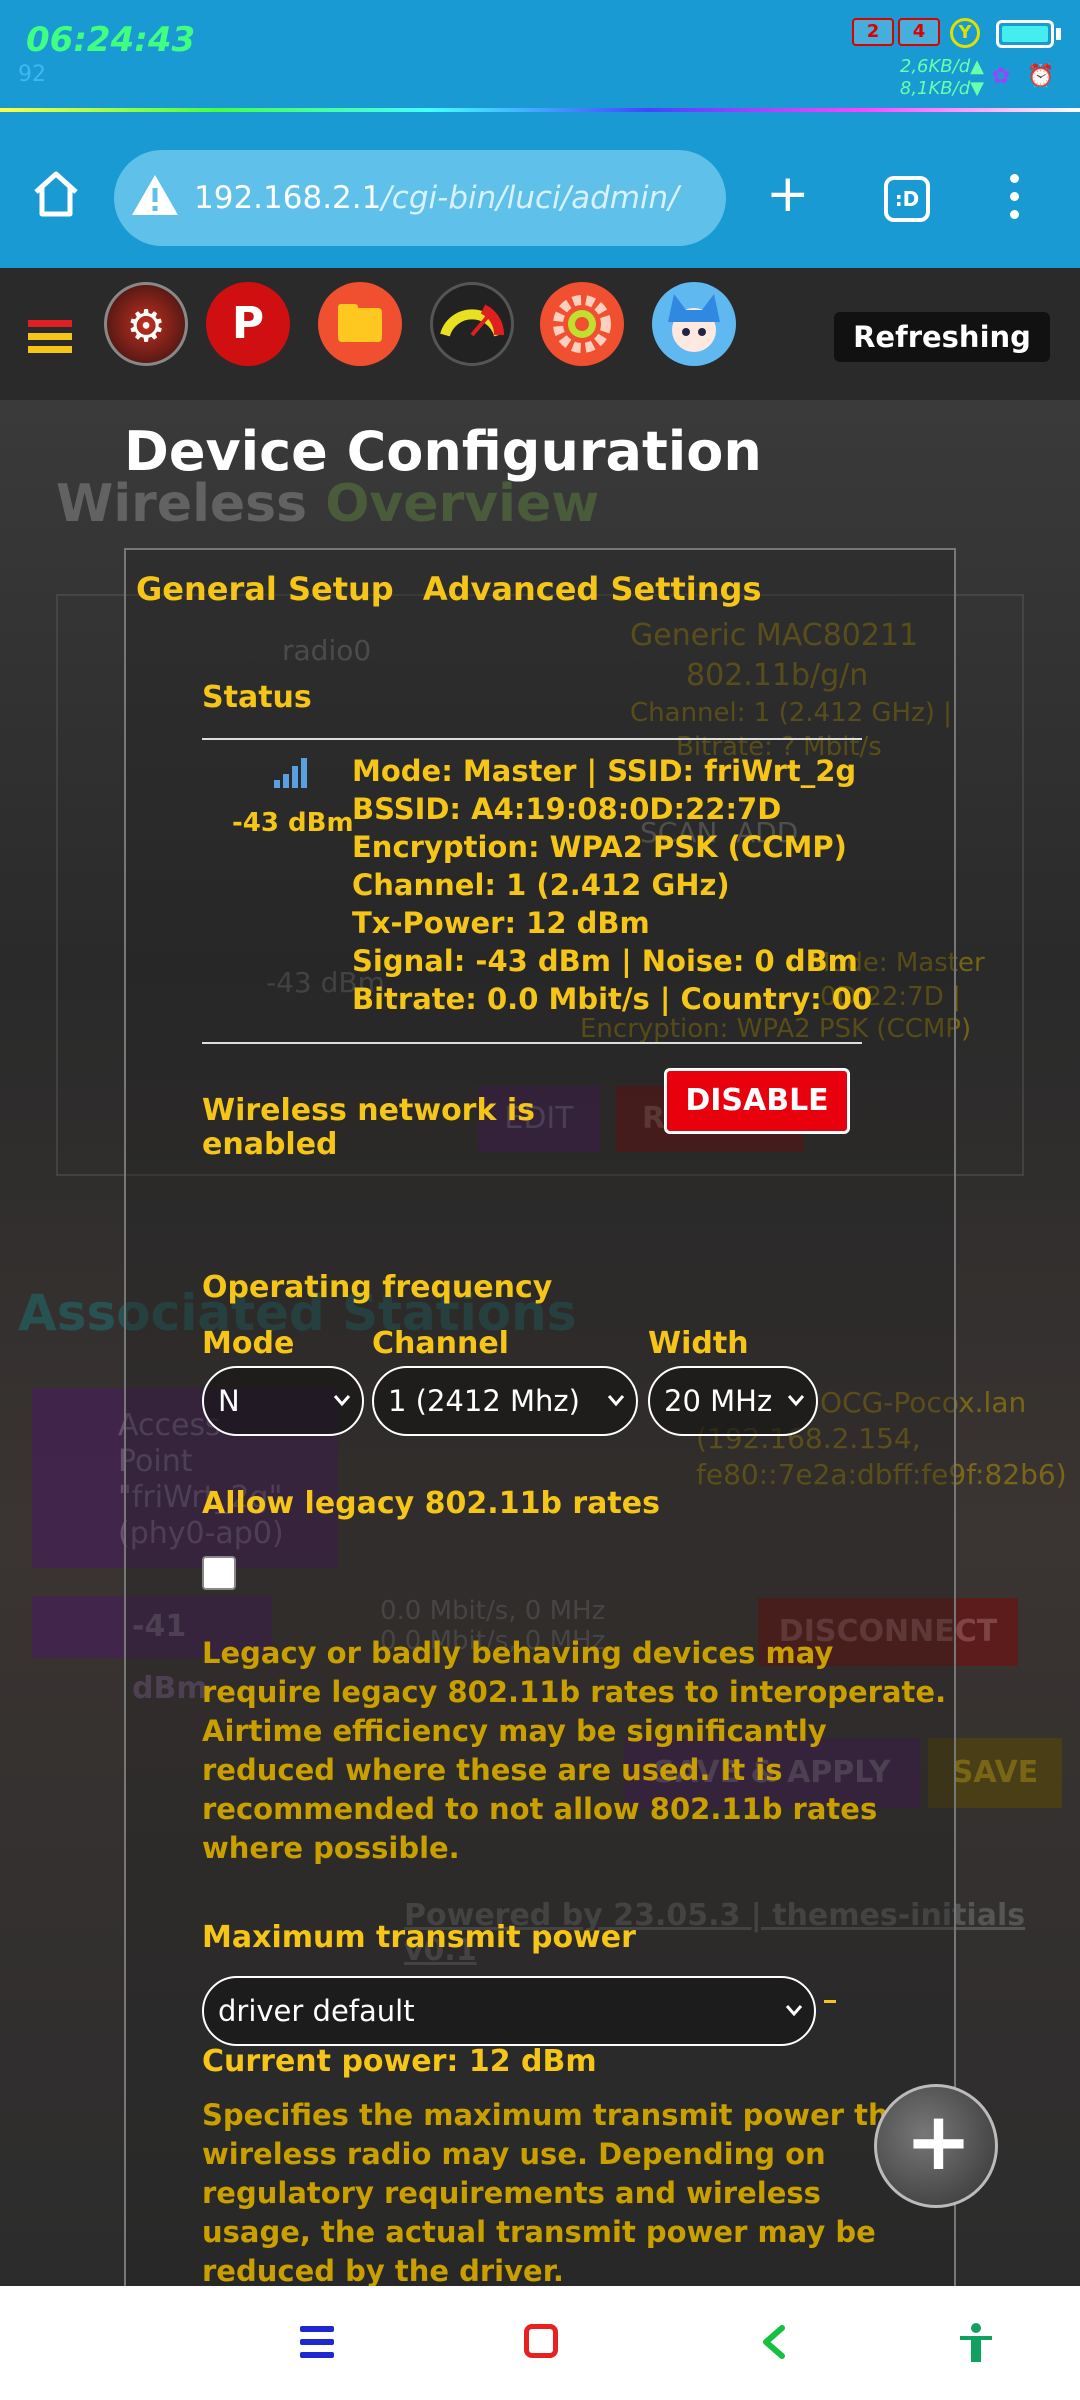  I want to click on more-menu-icon, so click(1016, 201).